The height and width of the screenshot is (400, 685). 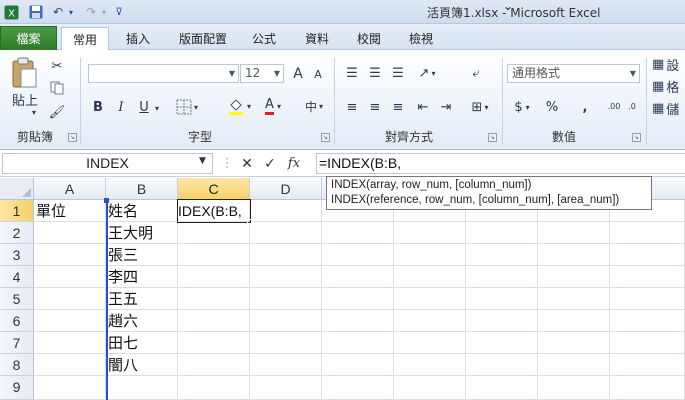 What do you see at coordinates (142, 189) in the screenshot?
I see `column-header-b: B` at bounding box center [142, 189].